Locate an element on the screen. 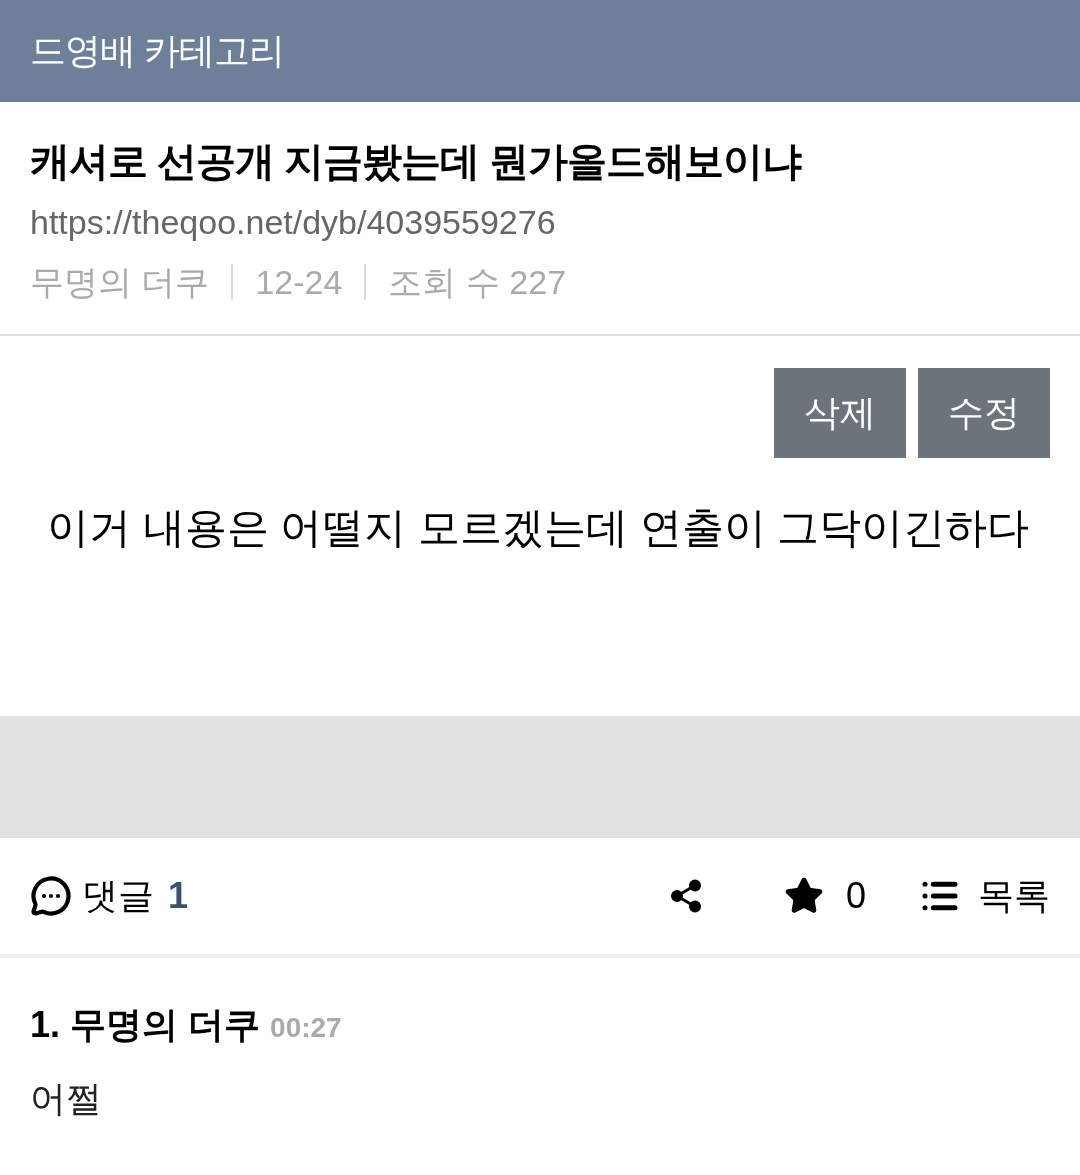 Image resolution: width=1080 pixels, height=1175 pixels. list-label: 목록 is located at coordinates (1014, 896).